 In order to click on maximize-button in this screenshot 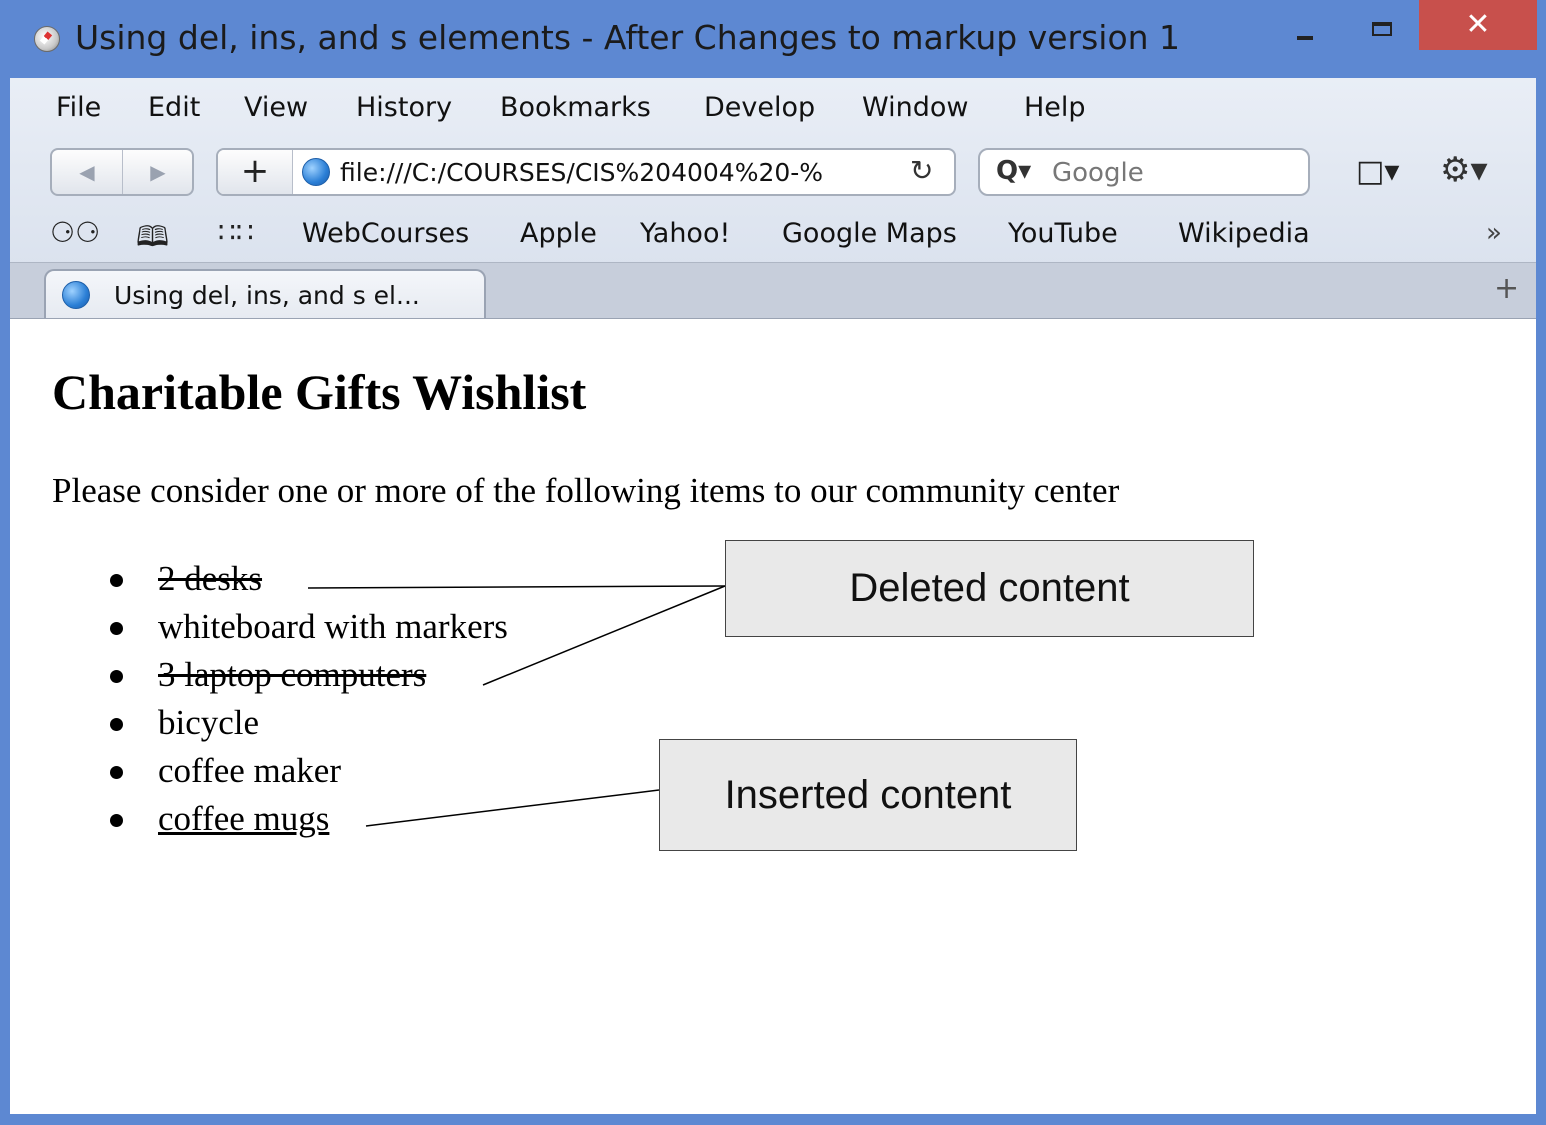, I will do `click(1382, 25)`.